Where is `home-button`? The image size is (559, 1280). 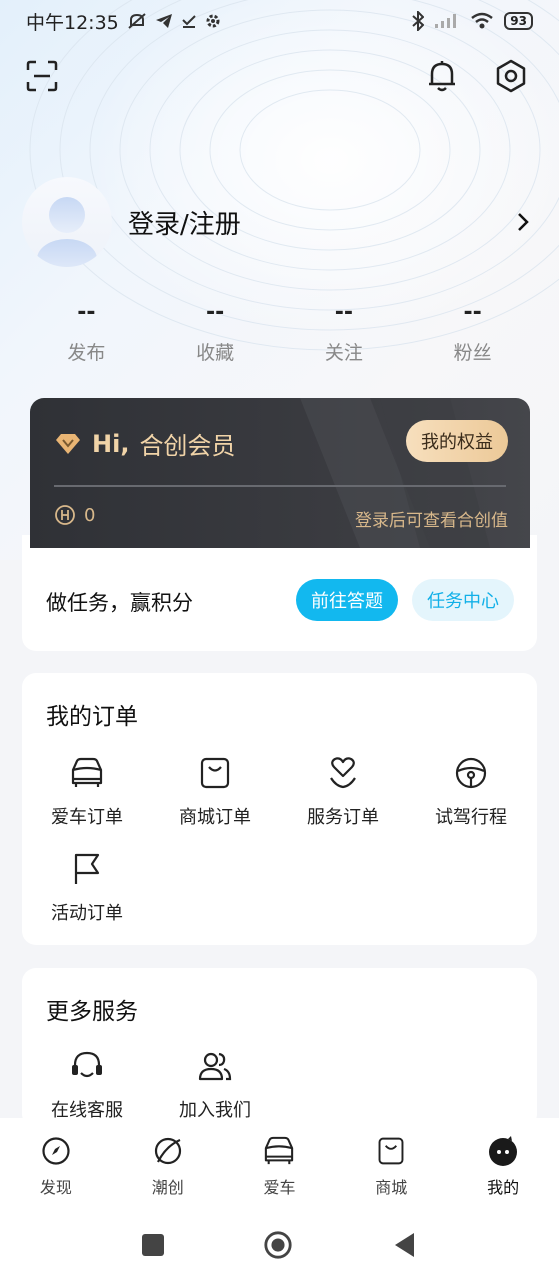 home-button is located at coordinates (278, 1245).